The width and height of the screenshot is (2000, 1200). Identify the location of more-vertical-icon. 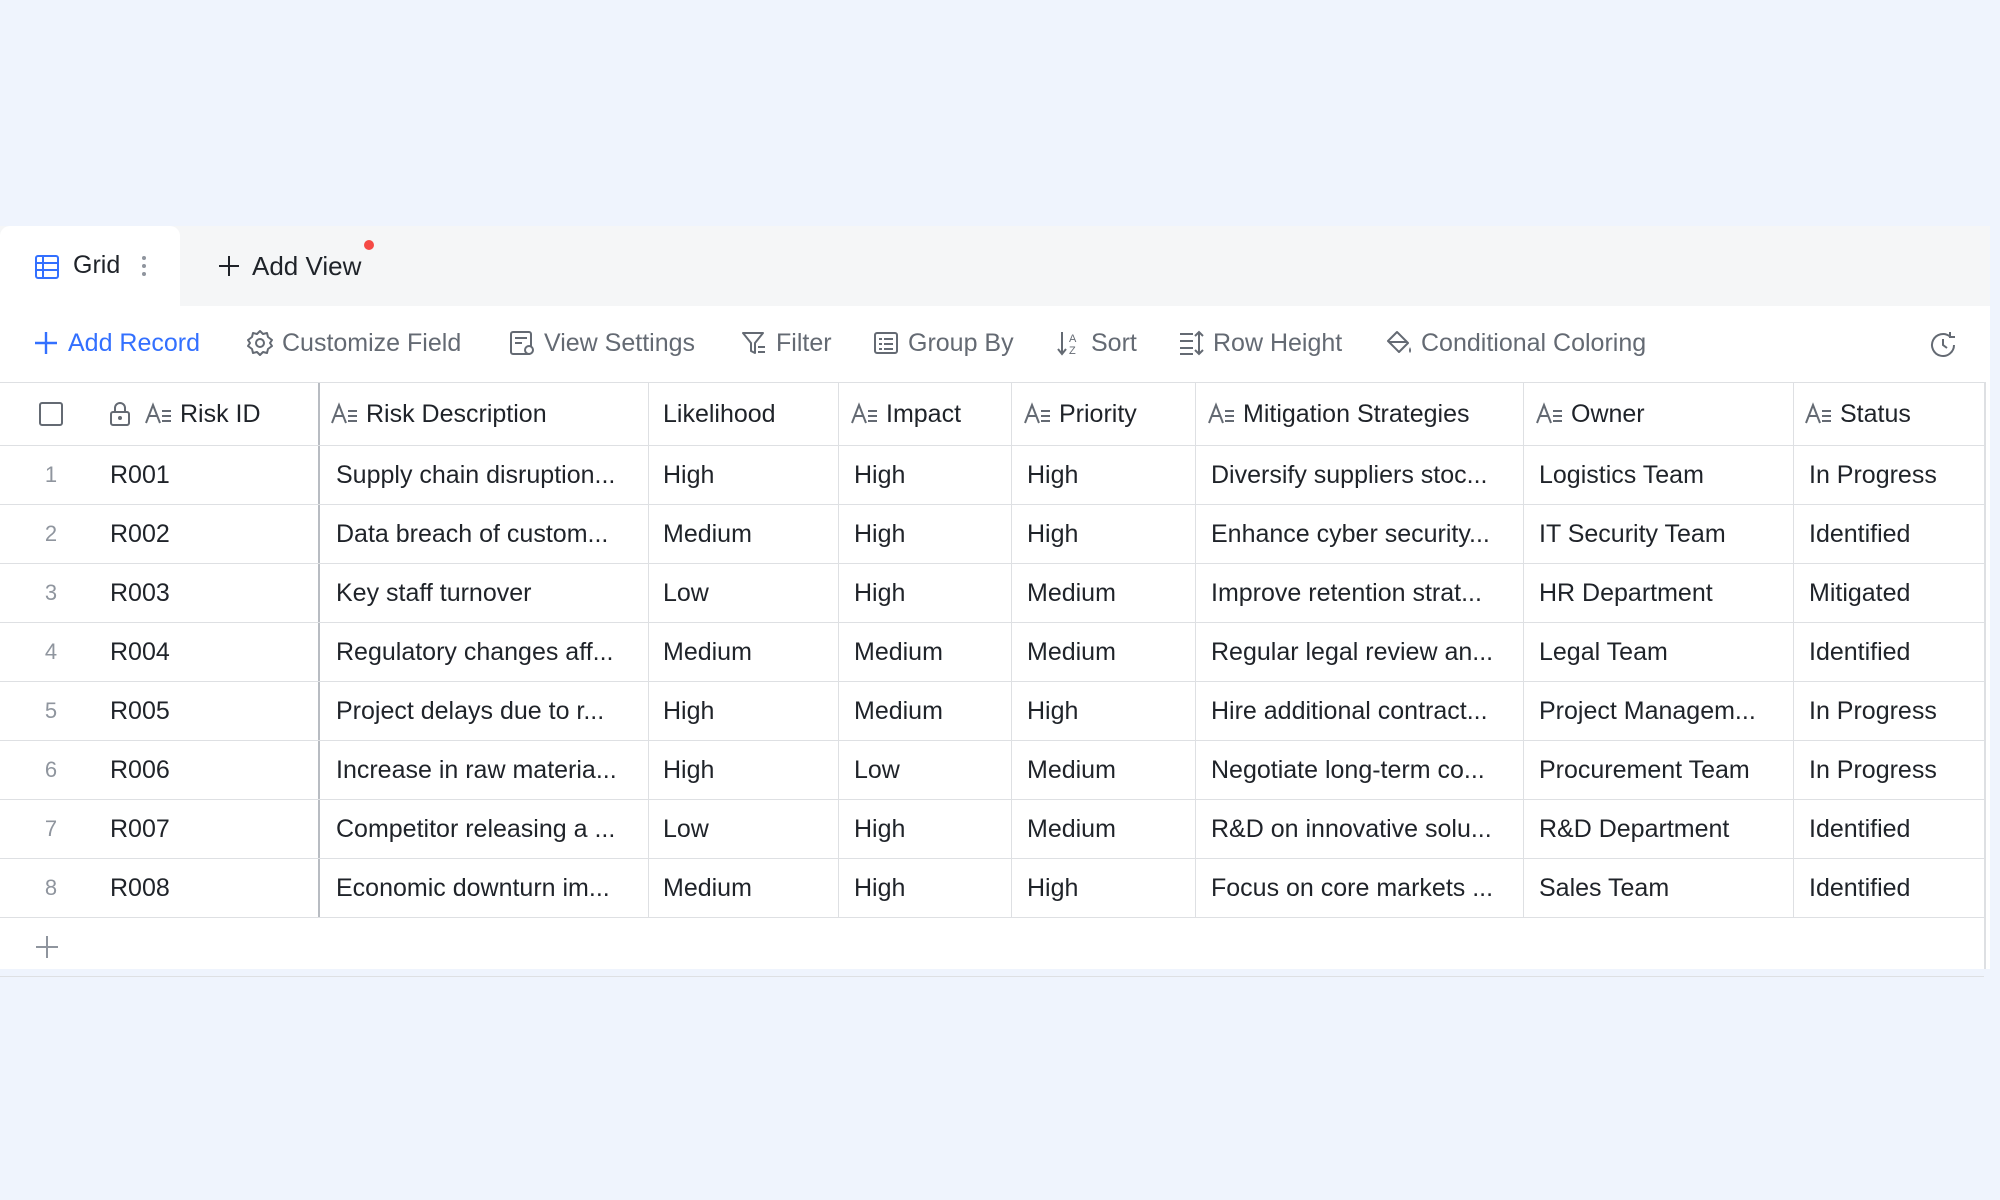
(144, 266).